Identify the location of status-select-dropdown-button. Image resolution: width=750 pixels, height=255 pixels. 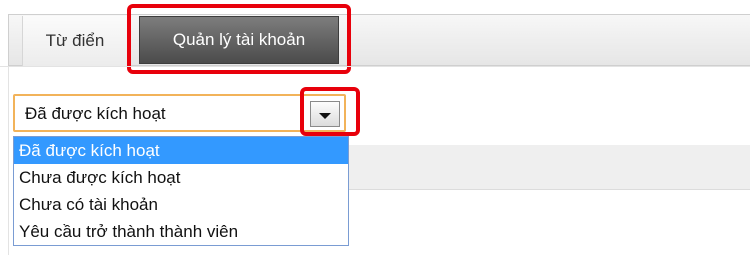
(325, 114).